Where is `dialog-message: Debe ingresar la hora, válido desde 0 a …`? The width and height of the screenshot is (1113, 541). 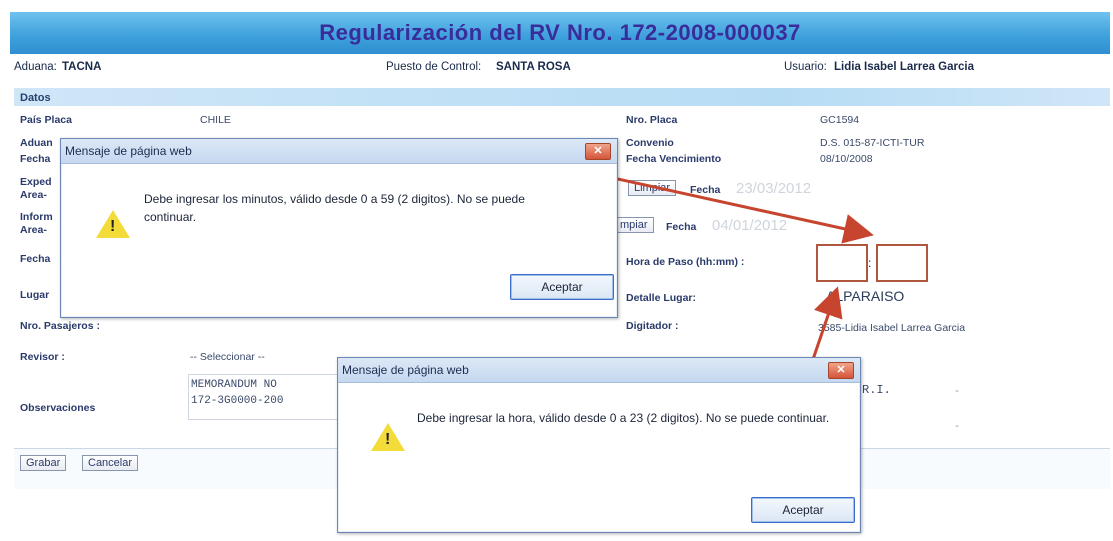 dialog-message: Debe ingresar la hora, válido desde 0 a … is located at coordinates (623, 418).